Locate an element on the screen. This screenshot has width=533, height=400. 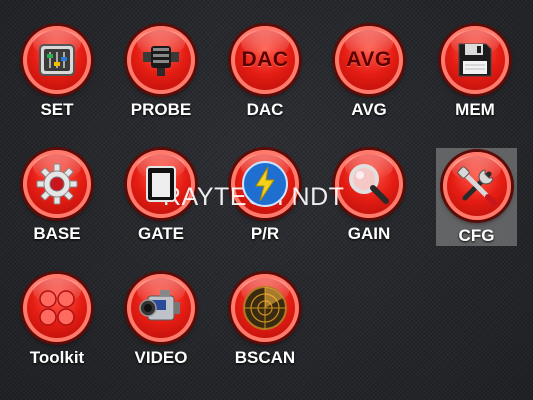
gear-icon is located at coordinates (57, 184).